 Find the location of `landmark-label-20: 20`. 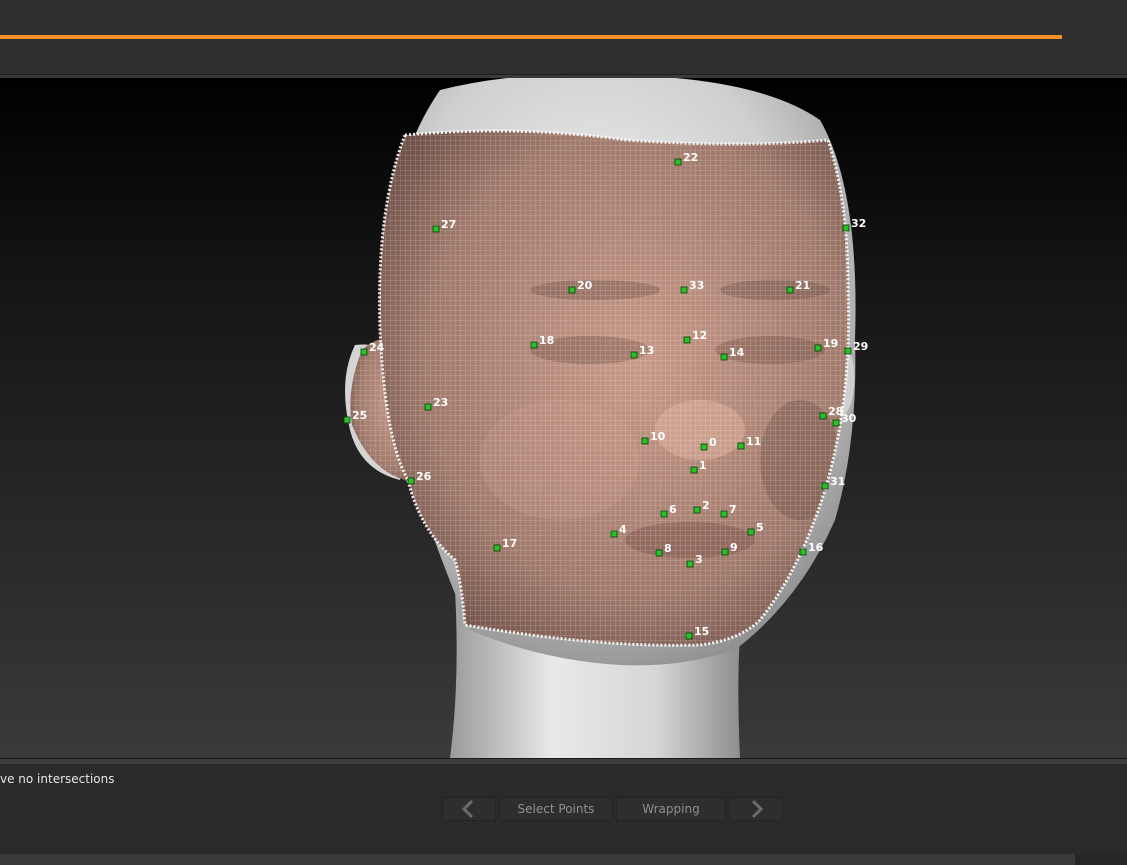

landmark-label-20: 20 is located at coordinates (585, 285).